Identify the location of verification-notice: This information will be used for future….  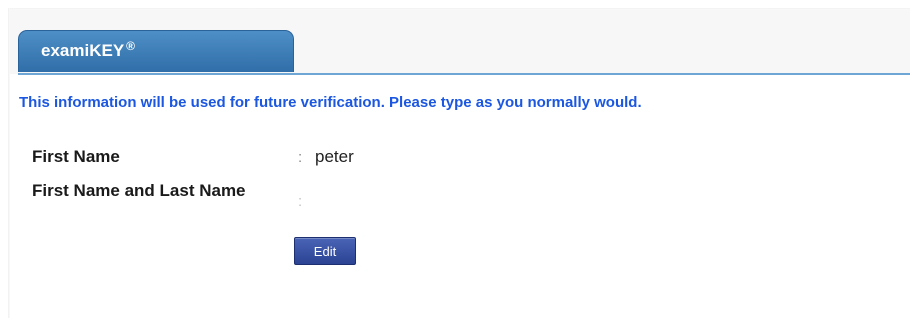
(330, 102).